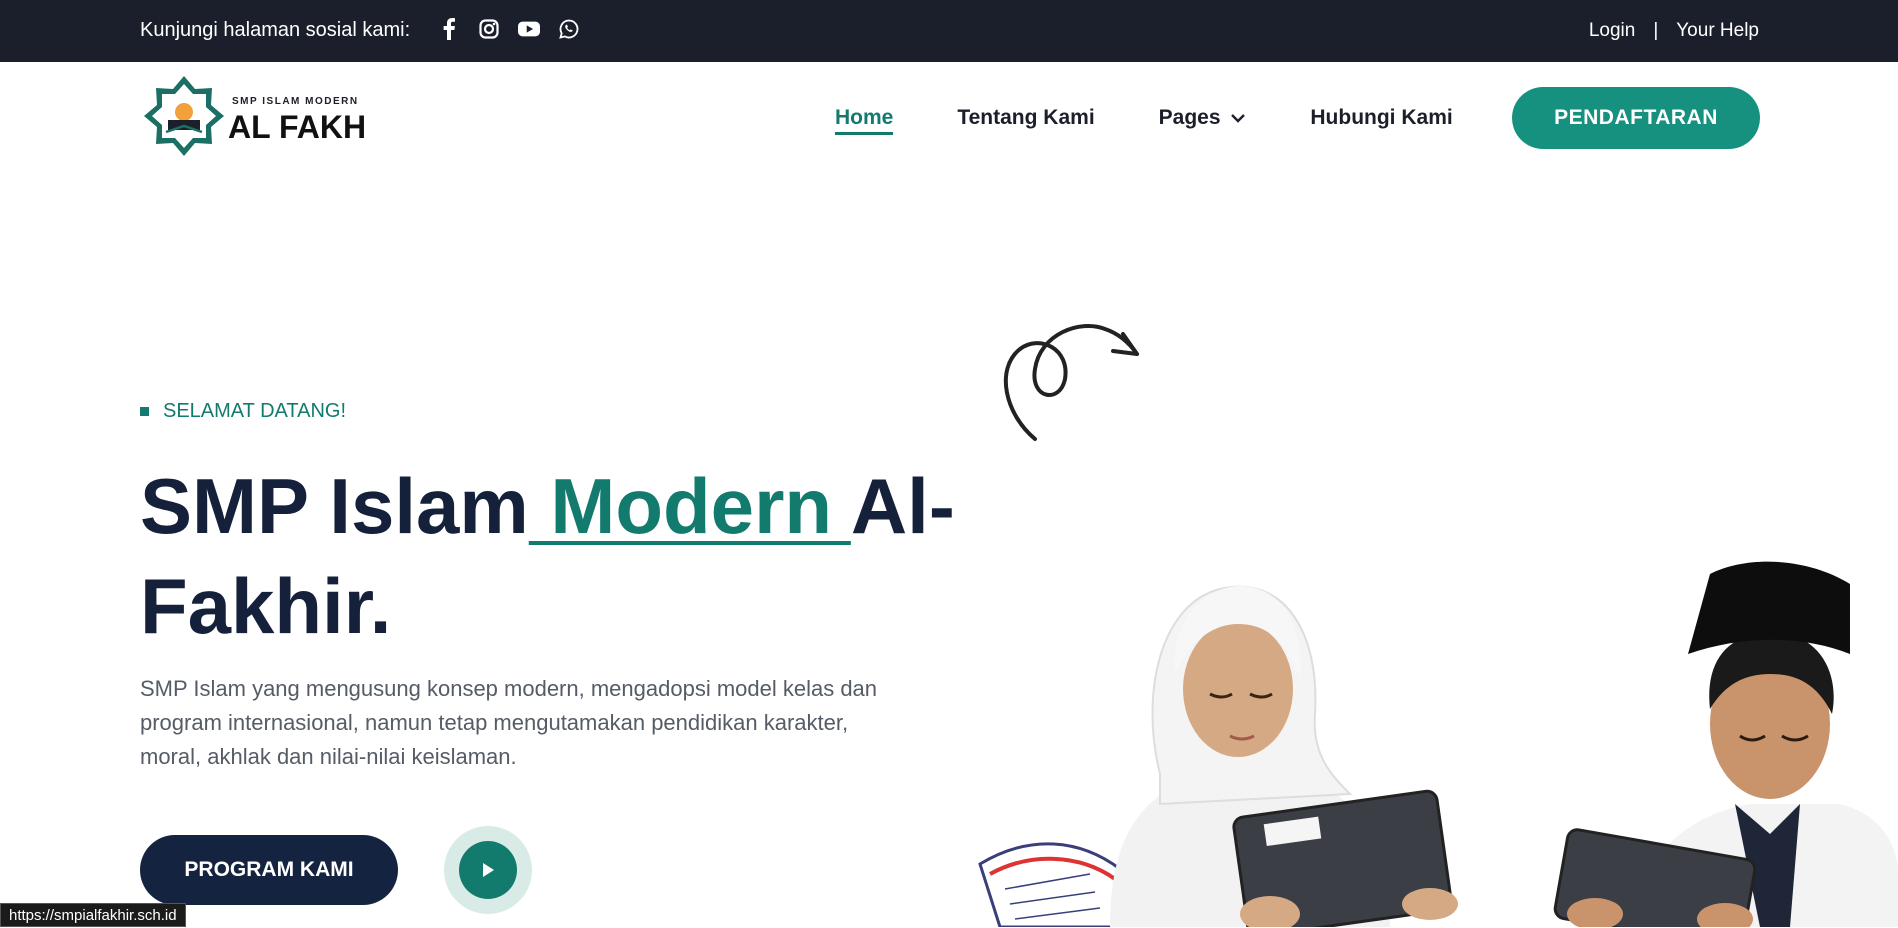 Image resolution: width=1898 pixels, height=928 pixels. I want to click on play-icon, so click(488, 870).